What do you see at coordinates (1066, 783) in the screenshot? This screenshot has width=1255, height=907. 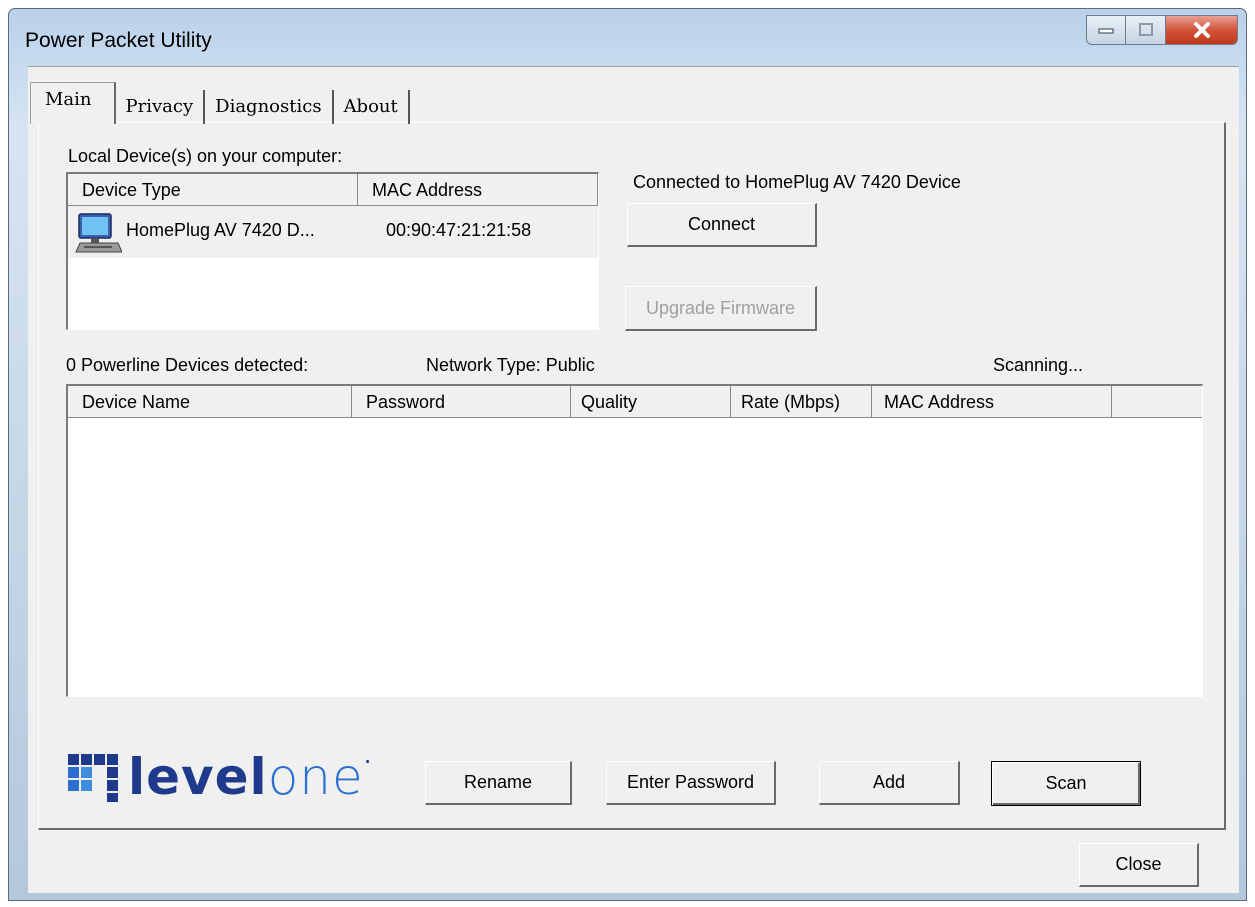 I see `scan-button: Scan` at bounding box center [1066, 783].